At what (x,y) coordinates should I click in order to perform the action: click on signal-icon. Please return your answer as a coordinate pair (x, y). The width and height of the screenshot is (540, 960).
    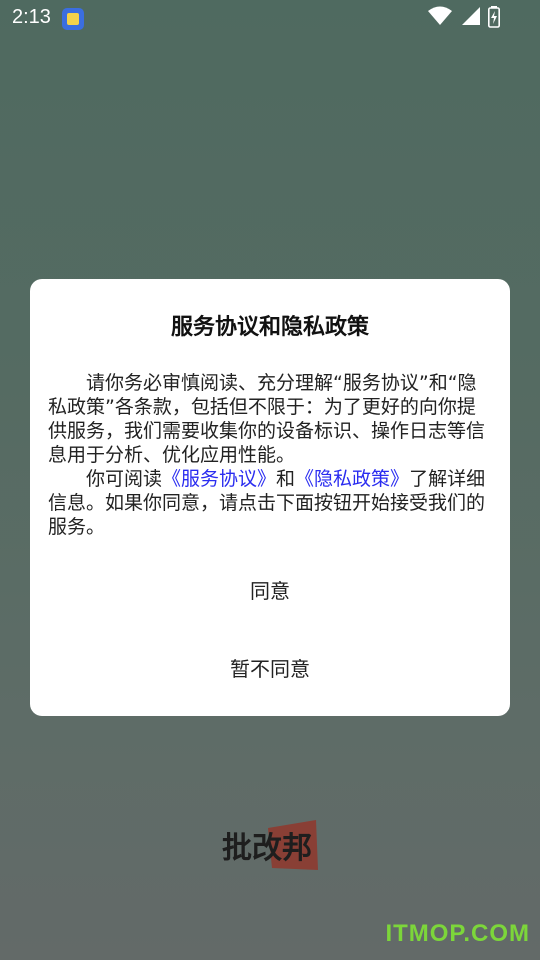
    Looking at the image, I should click on (471, 16).